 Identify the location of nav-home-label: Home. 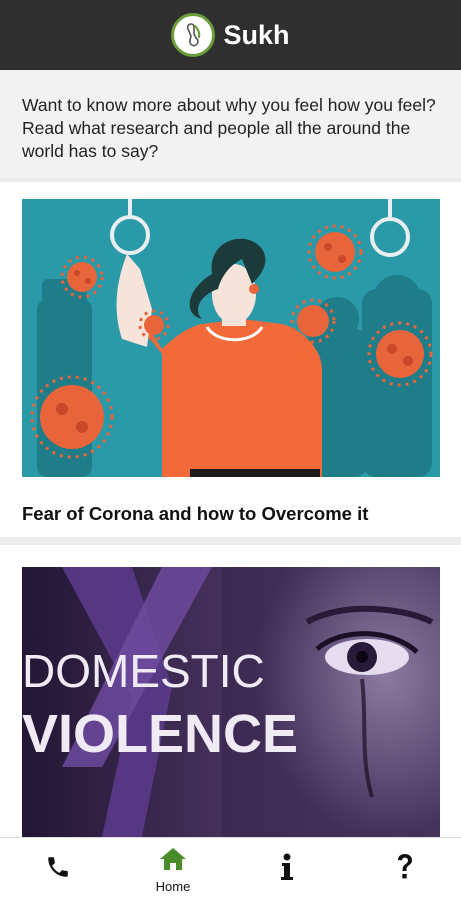
(173, 886).